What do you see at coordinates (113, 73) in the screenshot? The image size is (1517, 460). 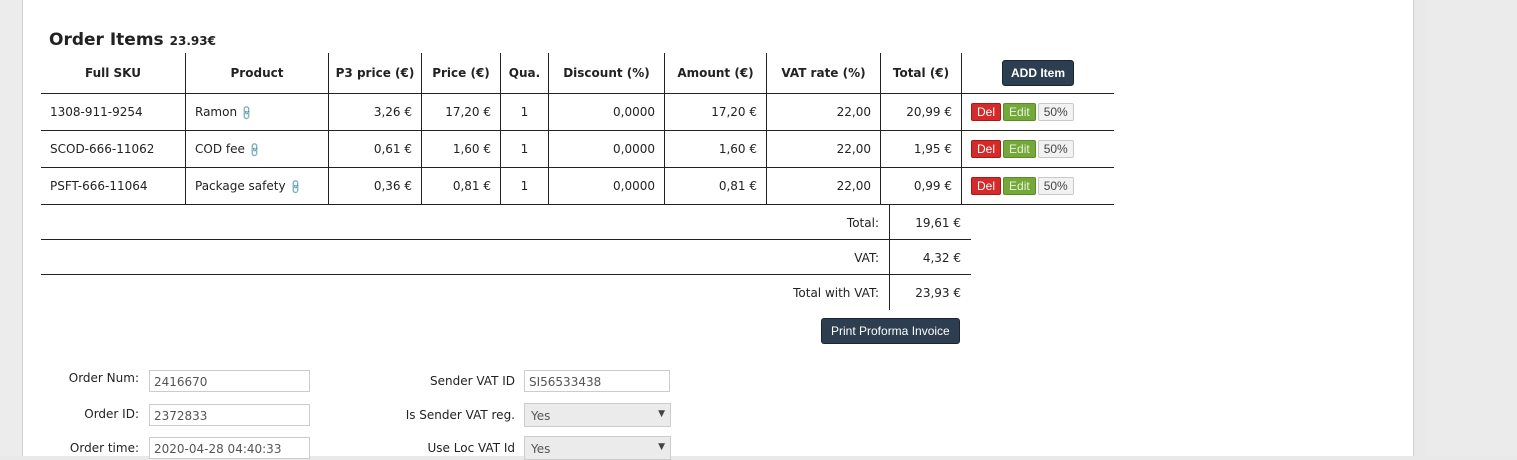 I see `col-header-sku: Full SKU` at bounding box center [113, 73].